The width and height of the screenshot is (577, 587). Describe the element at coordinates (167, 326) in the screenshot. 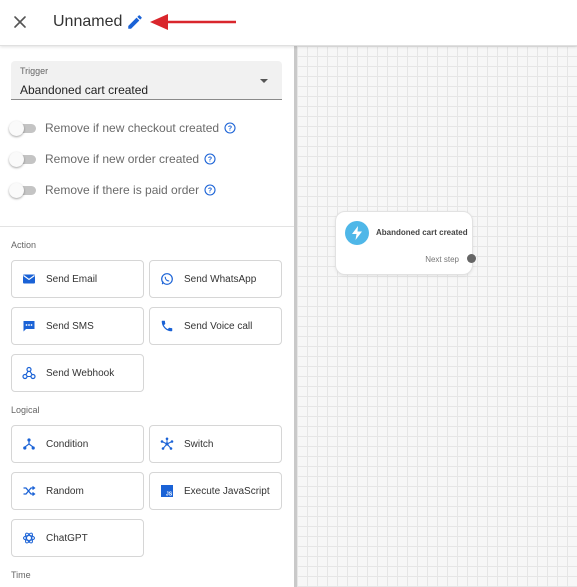

I see `phone-icon` at that location.